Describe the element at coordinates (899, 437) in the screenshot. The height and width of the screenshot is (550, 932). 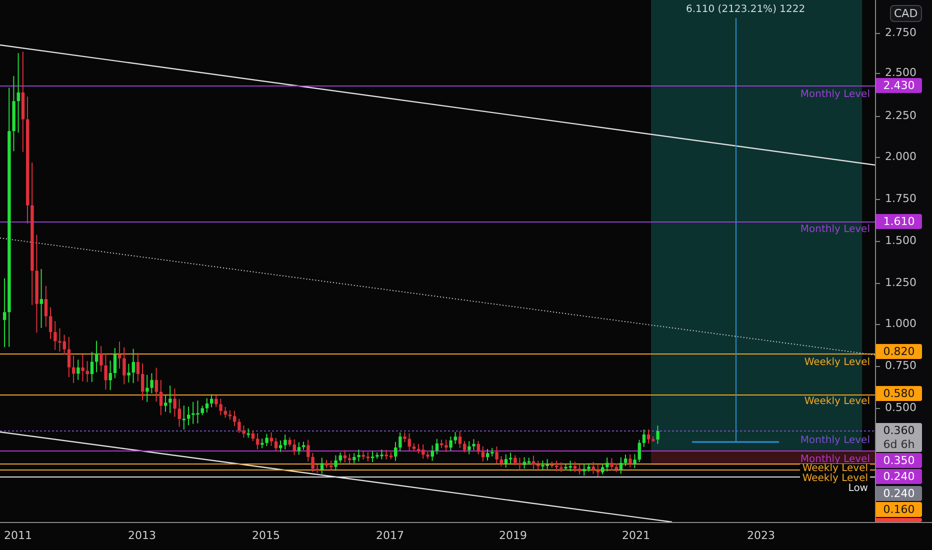
I see `price-label: 0.360 6d 6h` at that location.